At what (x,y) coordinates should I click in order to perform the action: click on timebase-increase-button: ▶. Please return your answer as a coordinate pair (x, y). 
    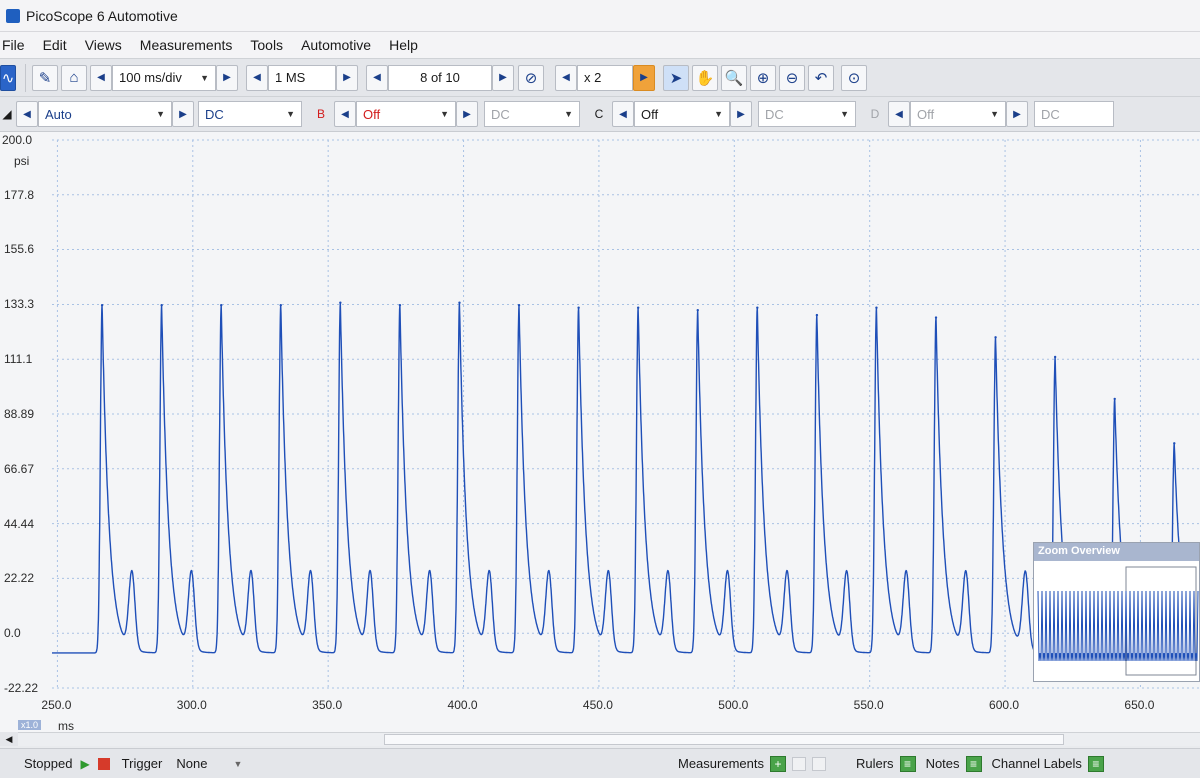
    Looking at the image, I should click on (227, 77).